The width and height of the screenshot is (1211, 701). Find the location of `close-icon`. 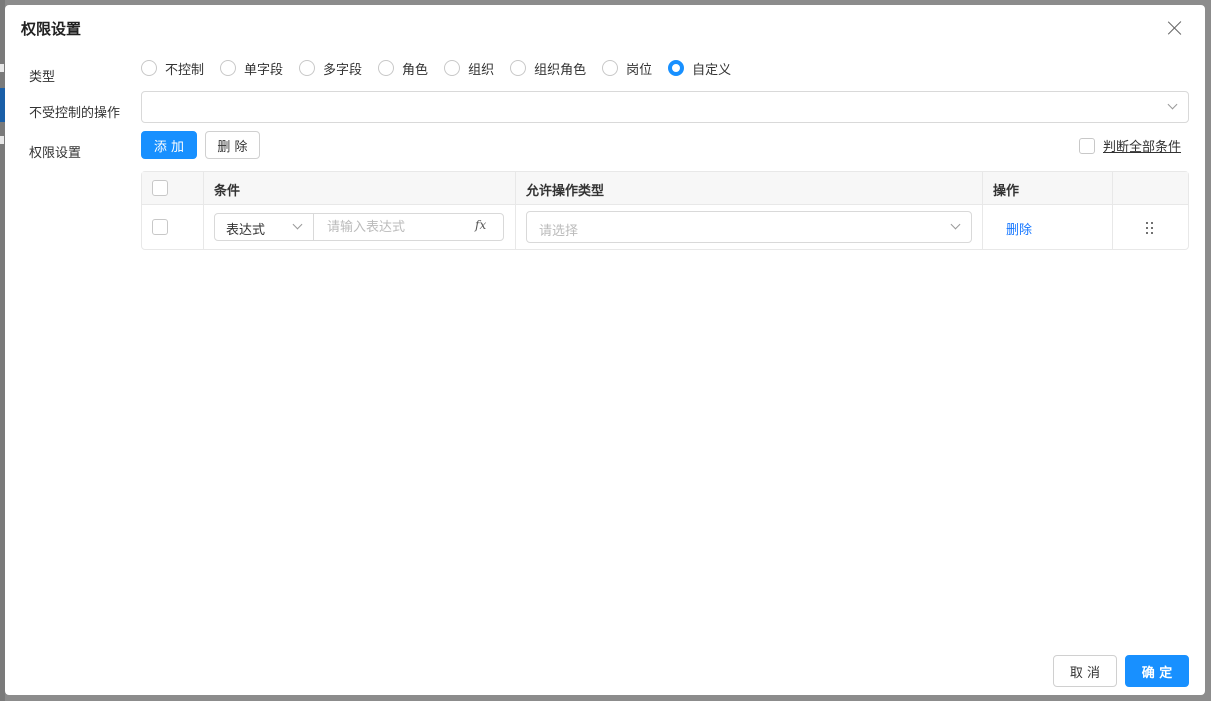

close-icon is located at coordinates (1175, 28).